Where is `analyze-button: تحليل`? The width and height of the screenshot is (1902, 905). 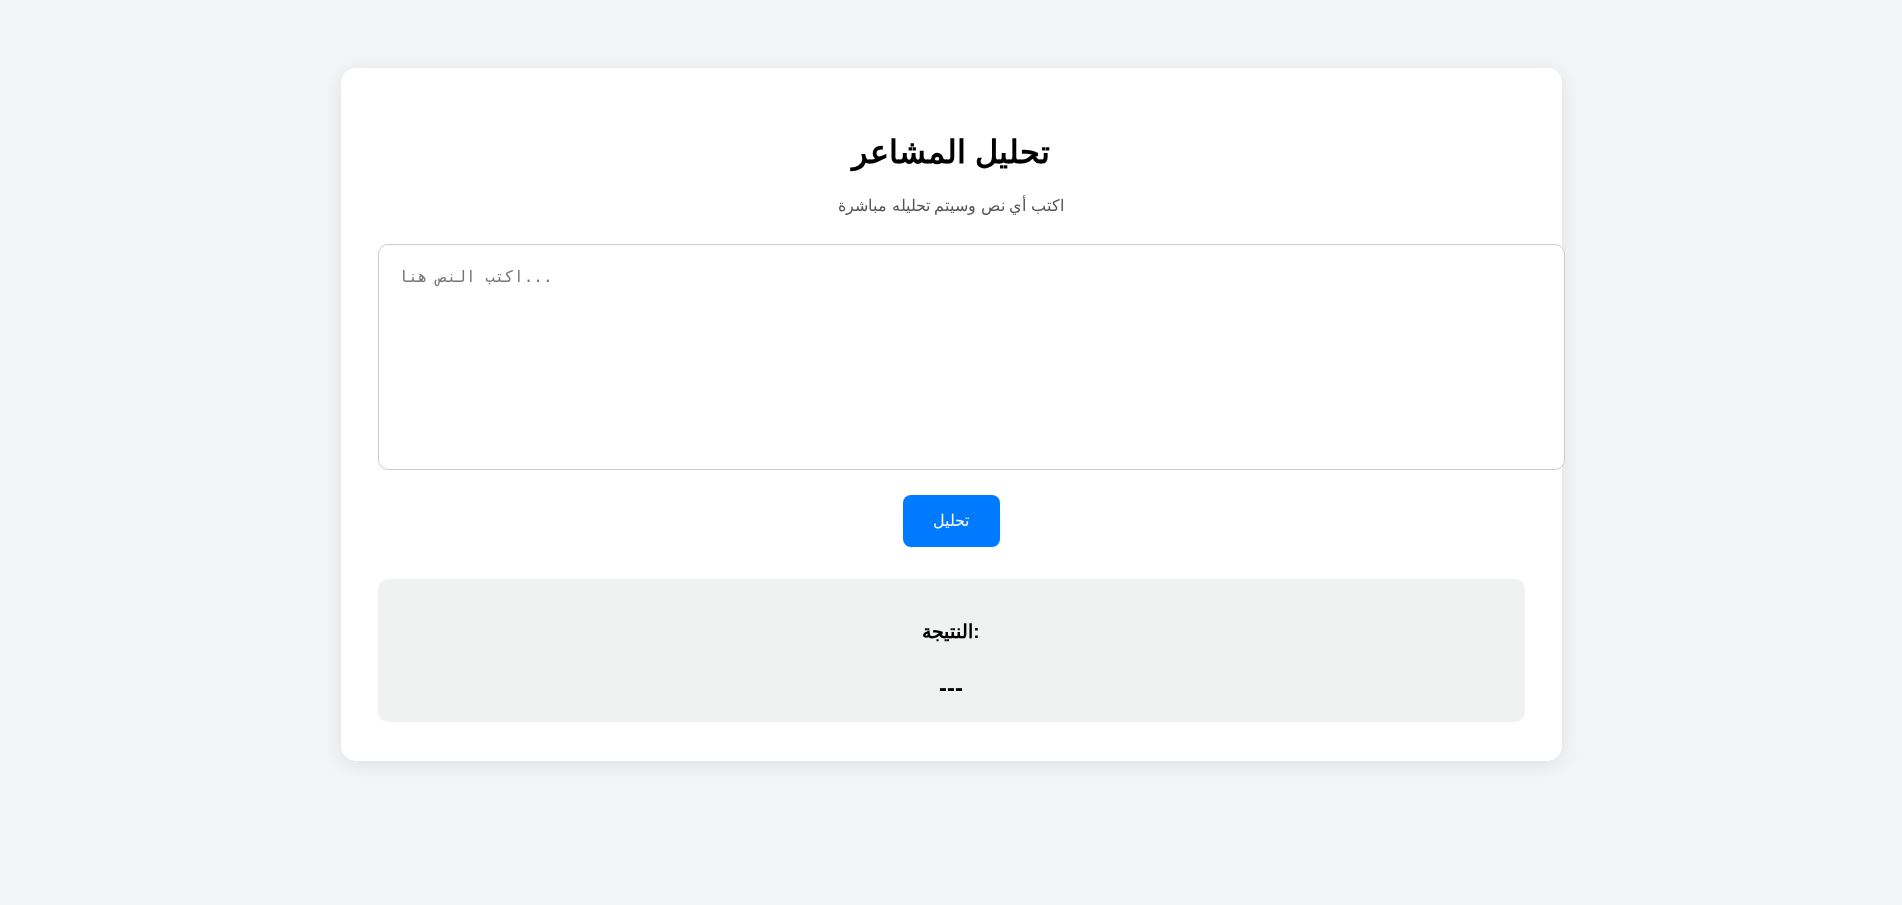 analyze-button: تحليل is located at coordinates (951, 521).